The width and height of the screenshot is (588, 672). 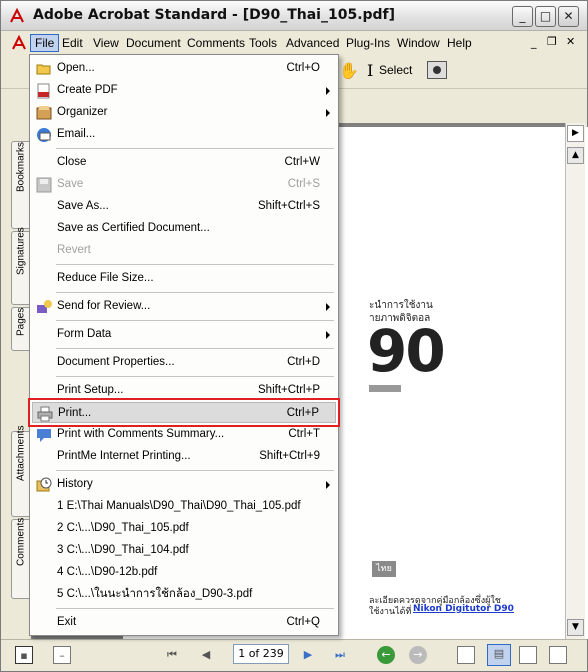 I want to click on menu-file: File, so click(x=45, y=43).